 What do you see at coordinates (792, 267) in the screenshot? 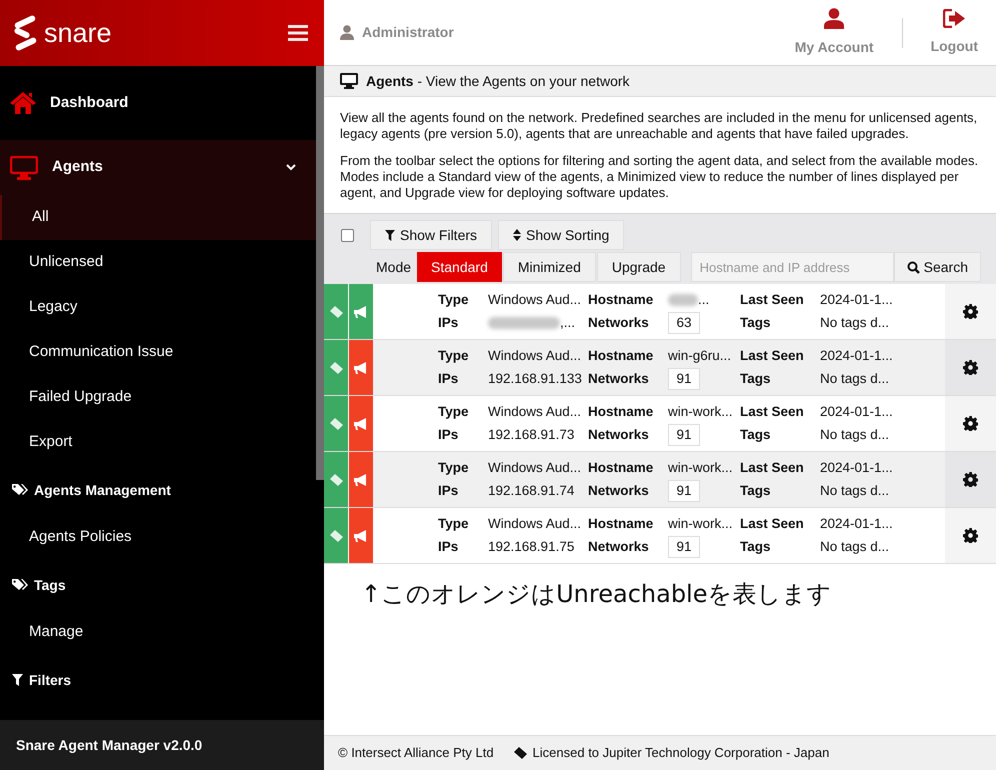
I see `search-field: Hostname and IP address` at bounding box center [792, 267].